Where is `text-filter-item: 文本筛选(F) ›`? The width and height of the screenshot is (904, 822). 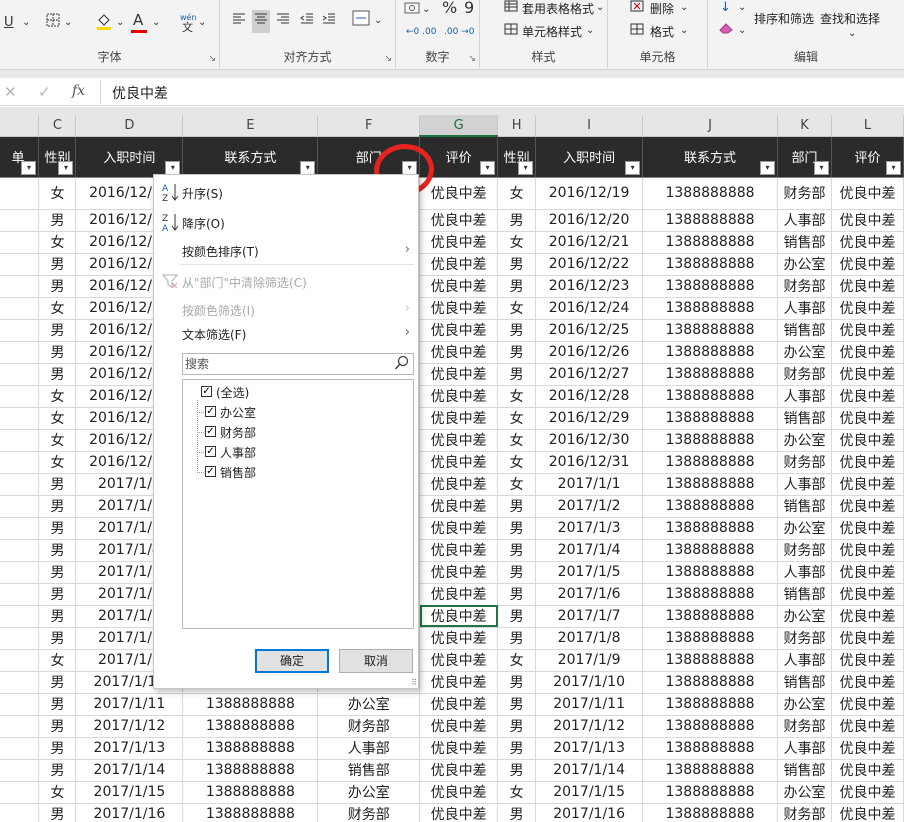
text-filter-item: 文本筛选(F) › is located at coordinates (286, 334).